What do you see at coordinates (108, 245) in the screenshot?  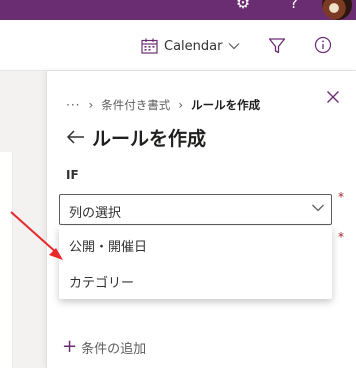 I see `dropdown-option-publish-date: 公開・開催日` at bounding box center [108, 245].